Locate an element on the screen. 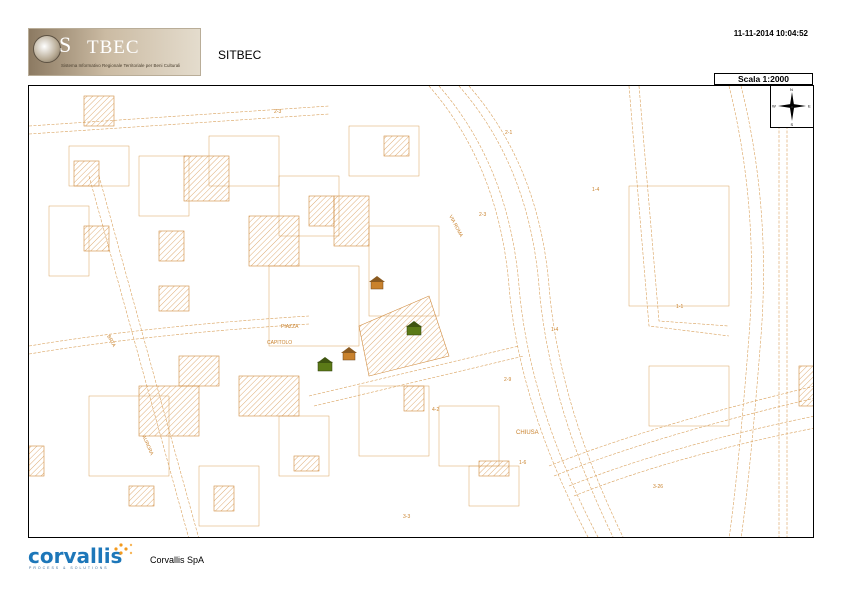 This screenshot has width=842, height=595. corvallis-logo-tag: PROCESS & SOLUTIONS is located at coordinates (69, 568).